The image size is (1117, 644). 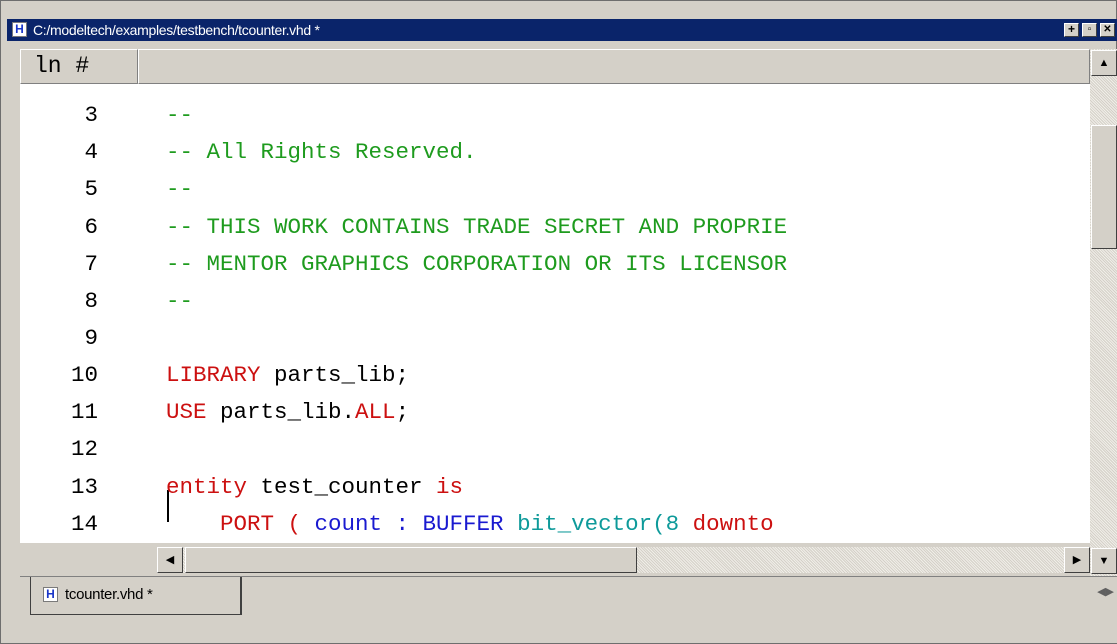 I want to click on line-number: 14, so click(x=84, y=524).